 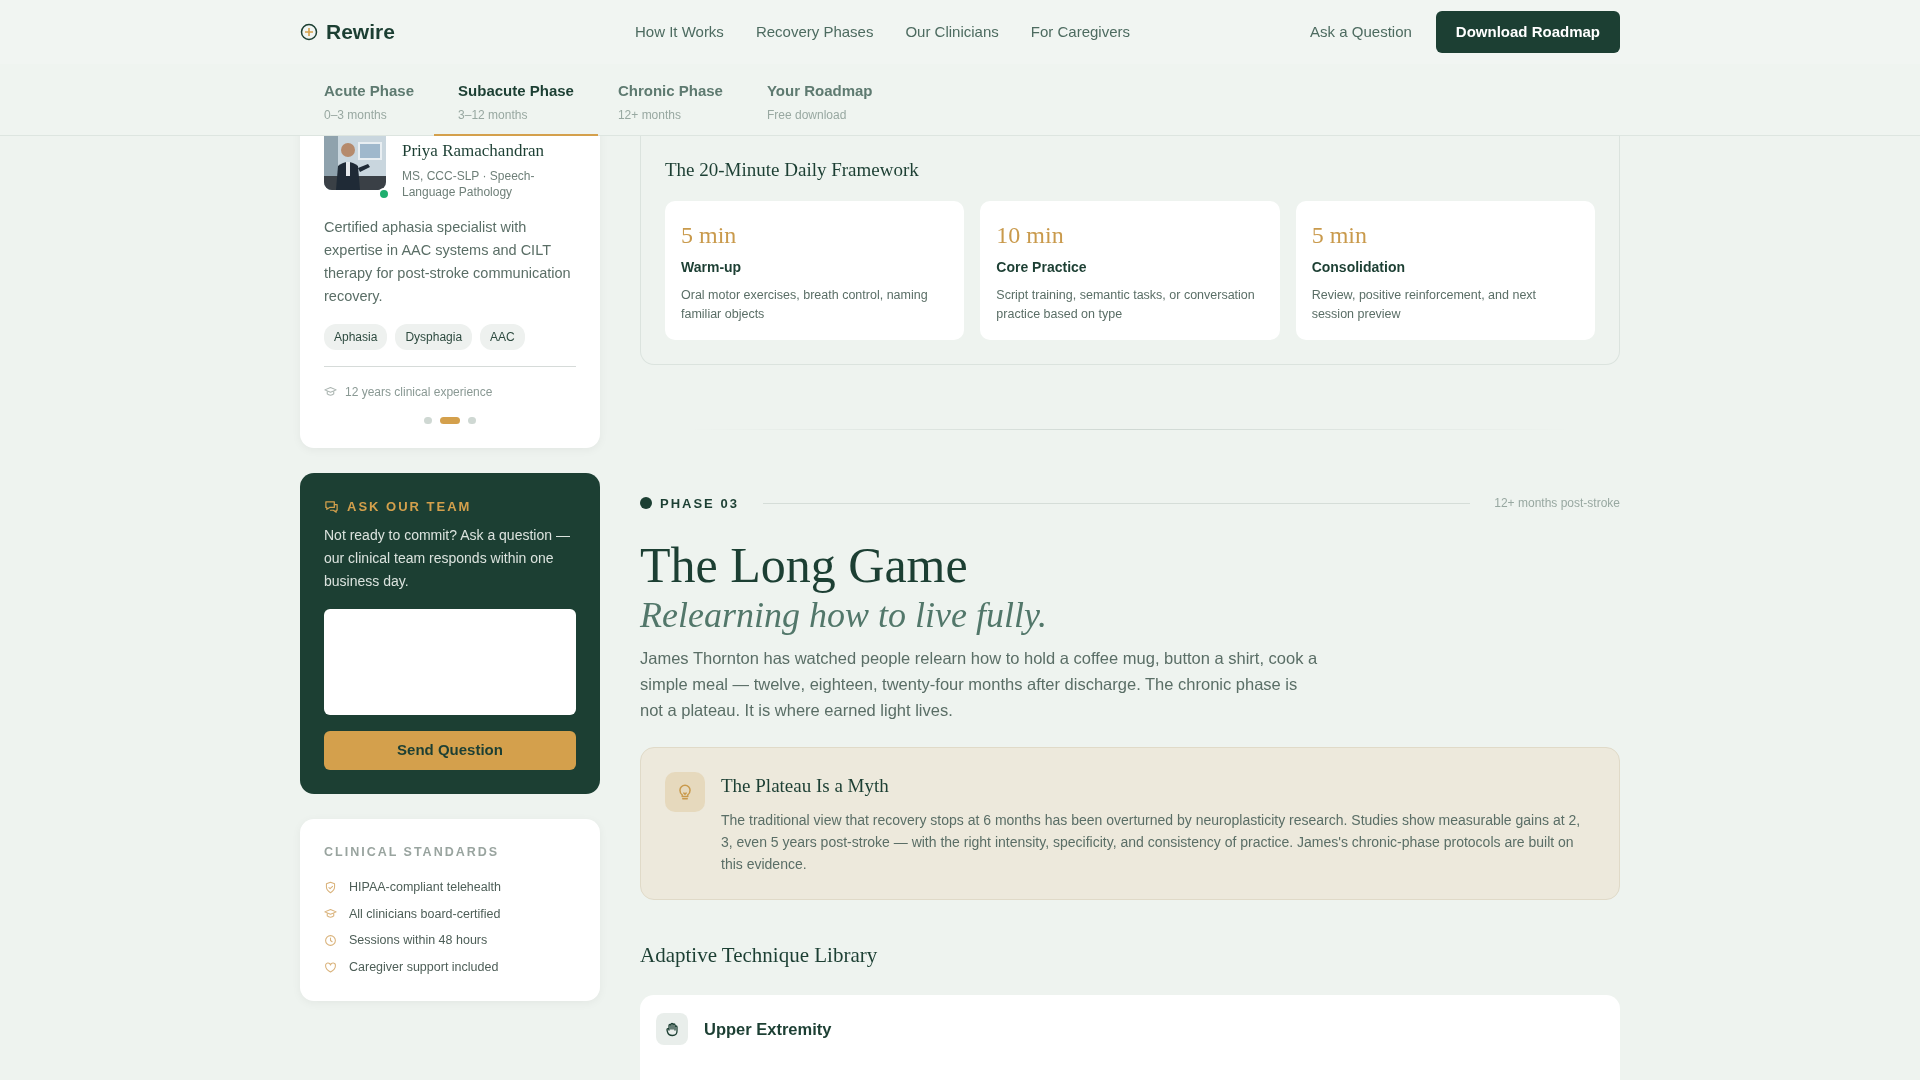 I want to click on logo-icon, so click(x=309, y=32).